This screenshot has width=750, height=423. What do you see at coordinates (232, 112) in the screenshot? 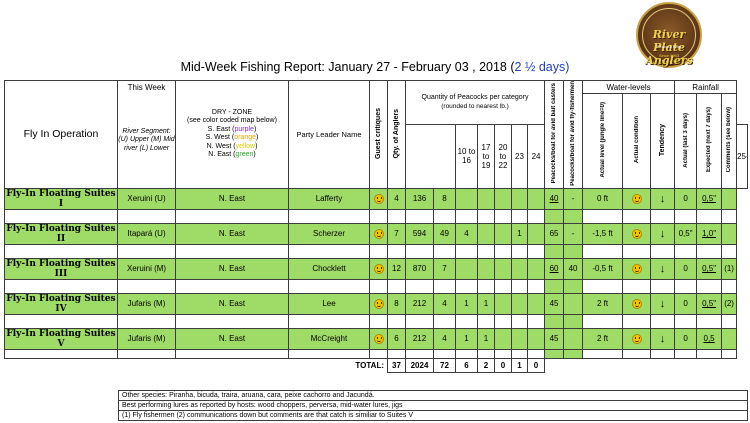
I see `dry-zone-label: DRY - ZONE` at bounding box center [232, 112].